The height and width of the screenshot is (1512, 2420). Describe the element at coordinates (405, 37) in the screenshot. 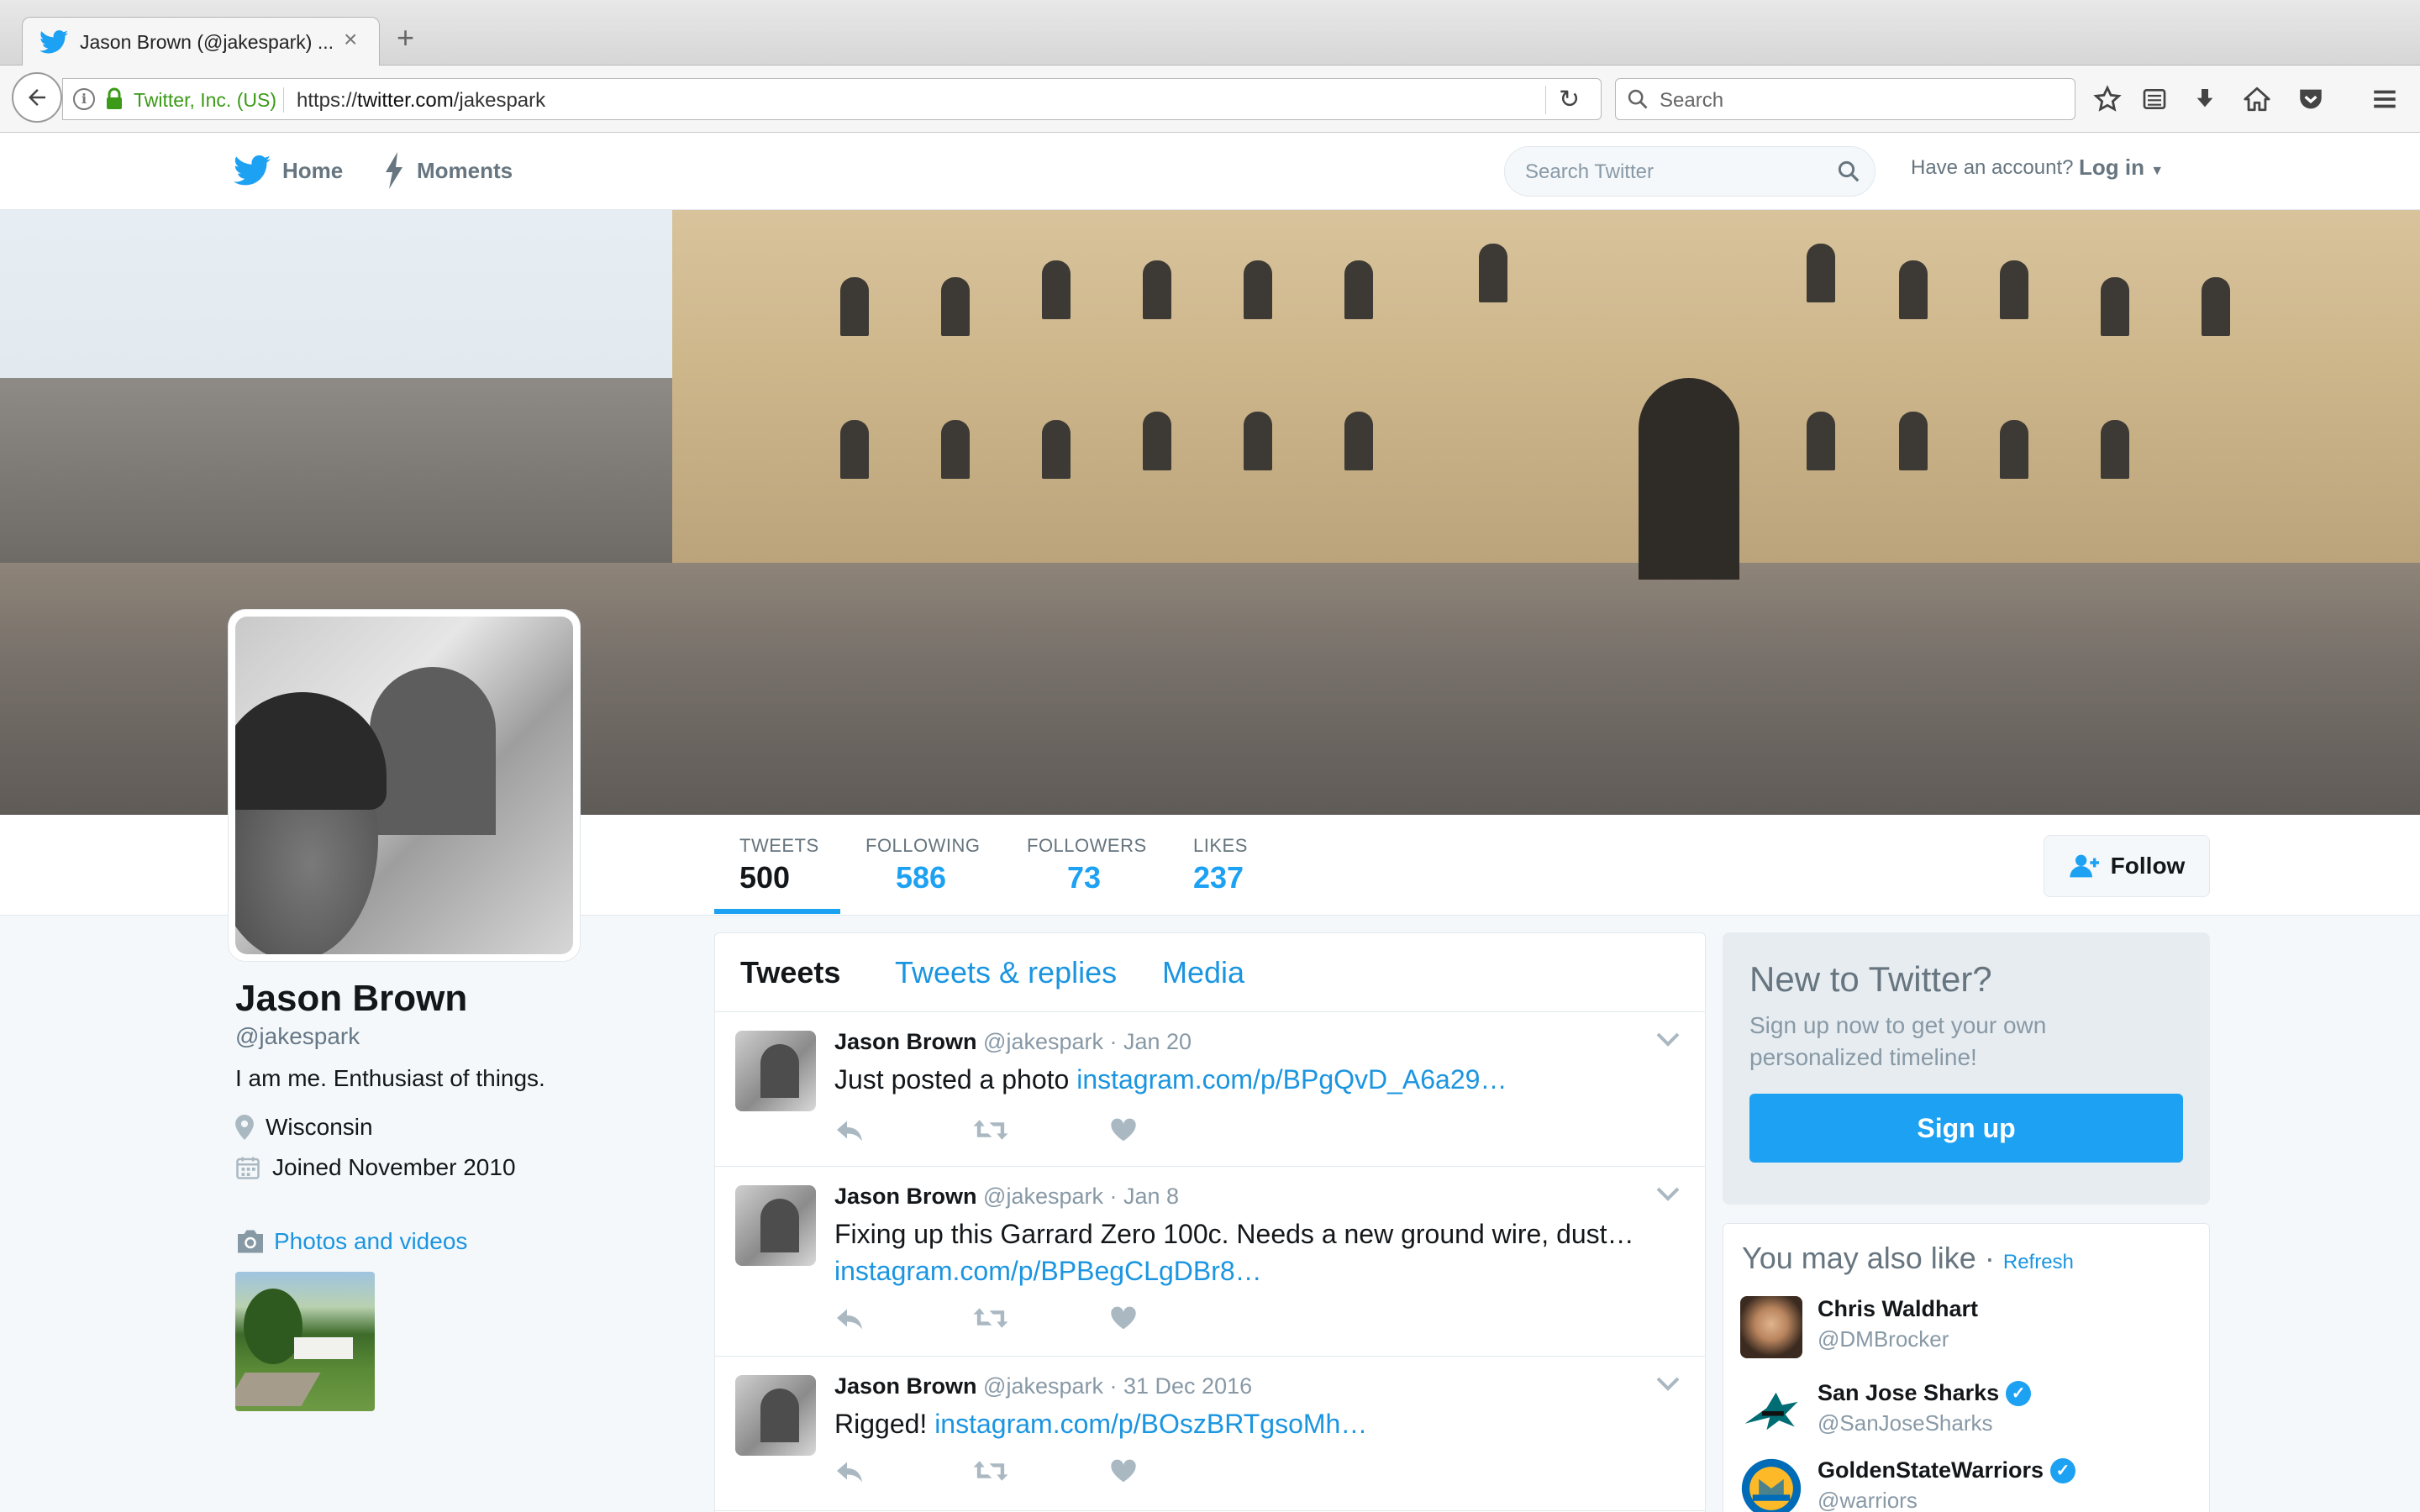

I see `new-tab-button: +` at that location.